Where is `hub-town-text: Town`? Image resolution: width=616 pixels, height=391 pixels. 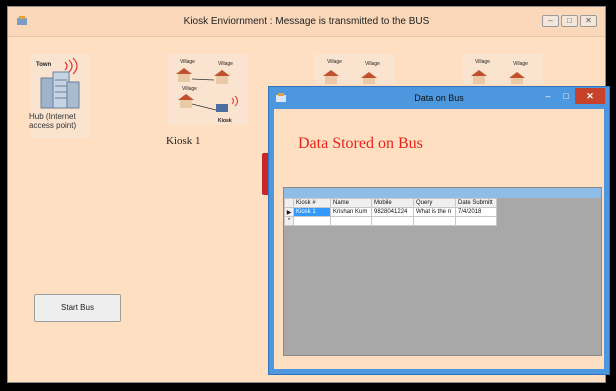 hub-town-text: Town is located at coordinates (44, 65).